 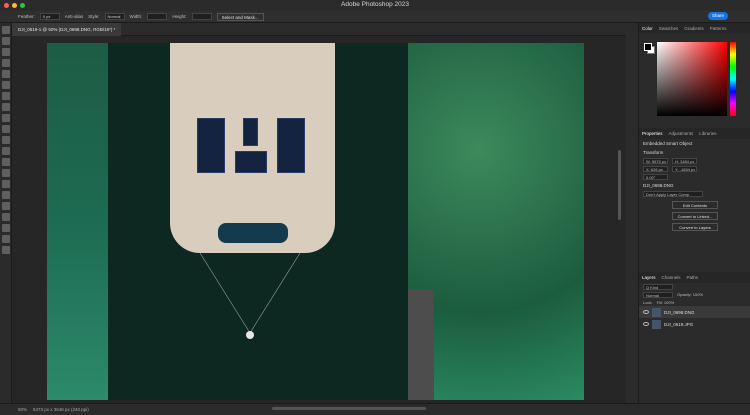 I want to click on gradient-tool-icon, so click(x=6, y=162).